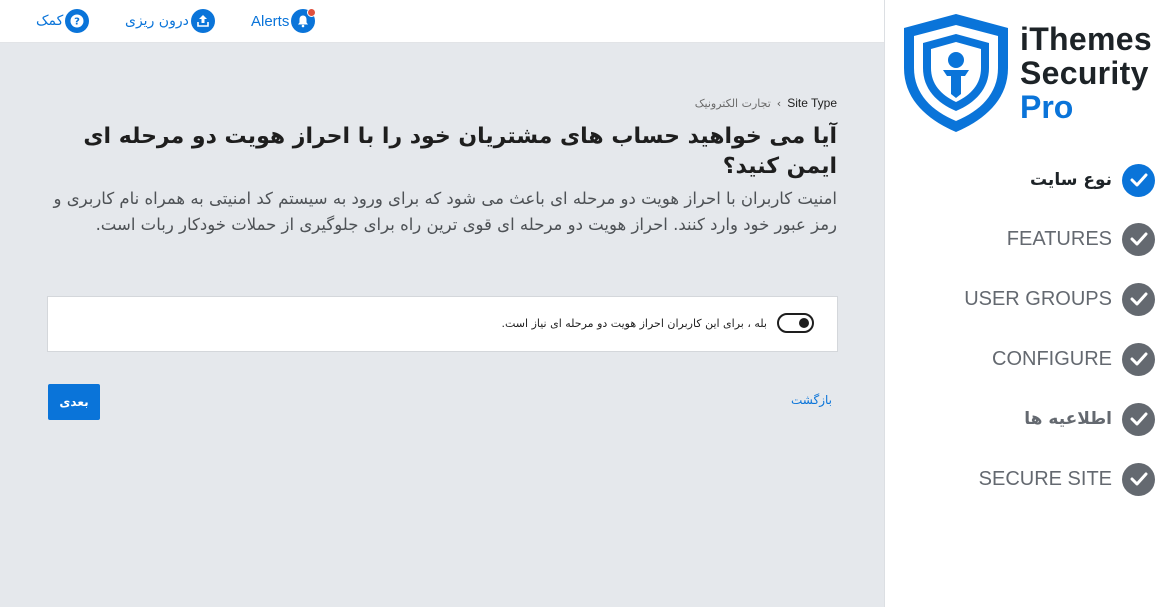 The image size is (1167, 607). I want to click on import-link: درون ریزی, so click(170, 21).